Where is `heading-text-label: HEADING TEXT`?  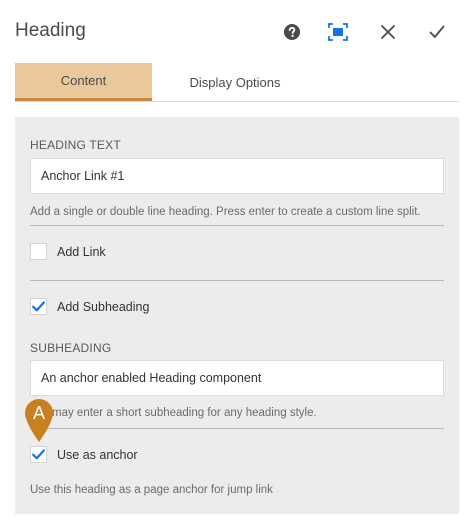 heading-text-label: HEADING TEXT is located at coordinates (75, 145).